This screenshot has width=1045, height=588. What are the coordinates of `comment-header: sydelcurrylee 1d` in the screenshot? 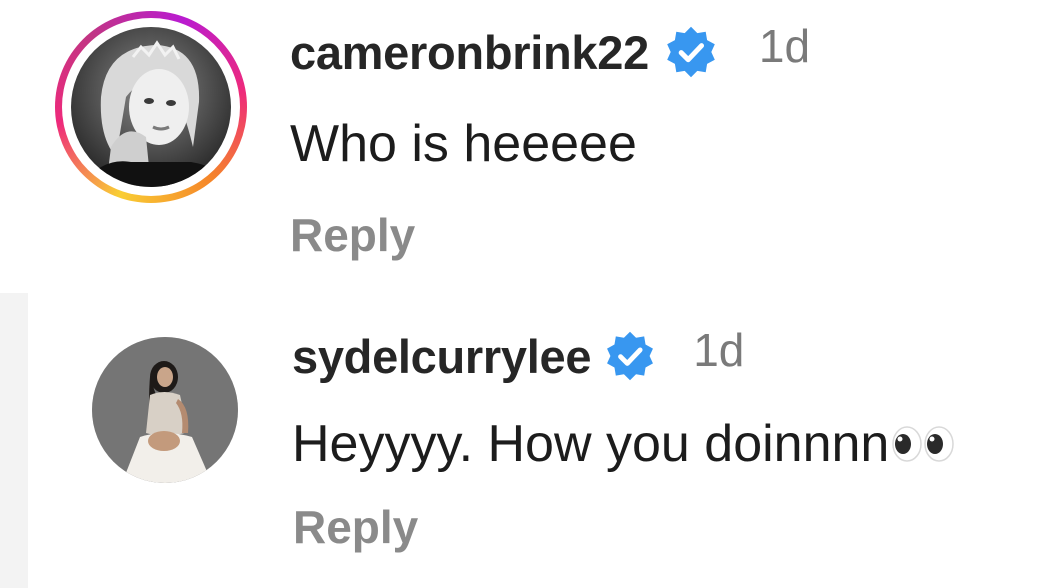 It's located at (518, 355).